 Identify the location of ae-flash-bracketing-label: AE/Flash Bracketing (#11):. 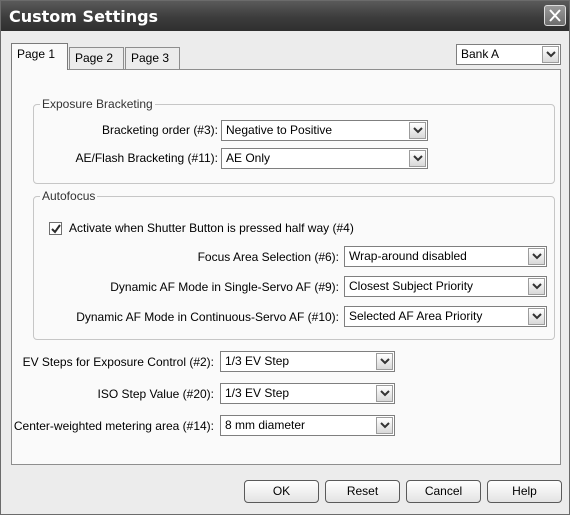
(146, 158).